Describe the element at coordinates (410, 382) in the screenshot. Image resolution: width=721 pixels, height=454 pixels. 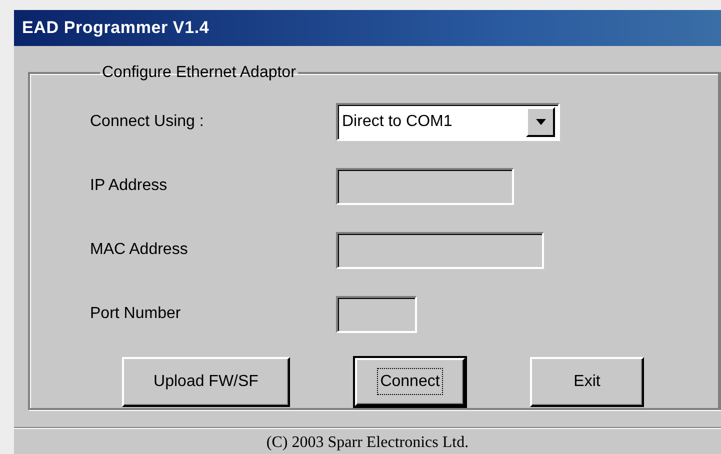
I see `connect-button: Connect` at that location.